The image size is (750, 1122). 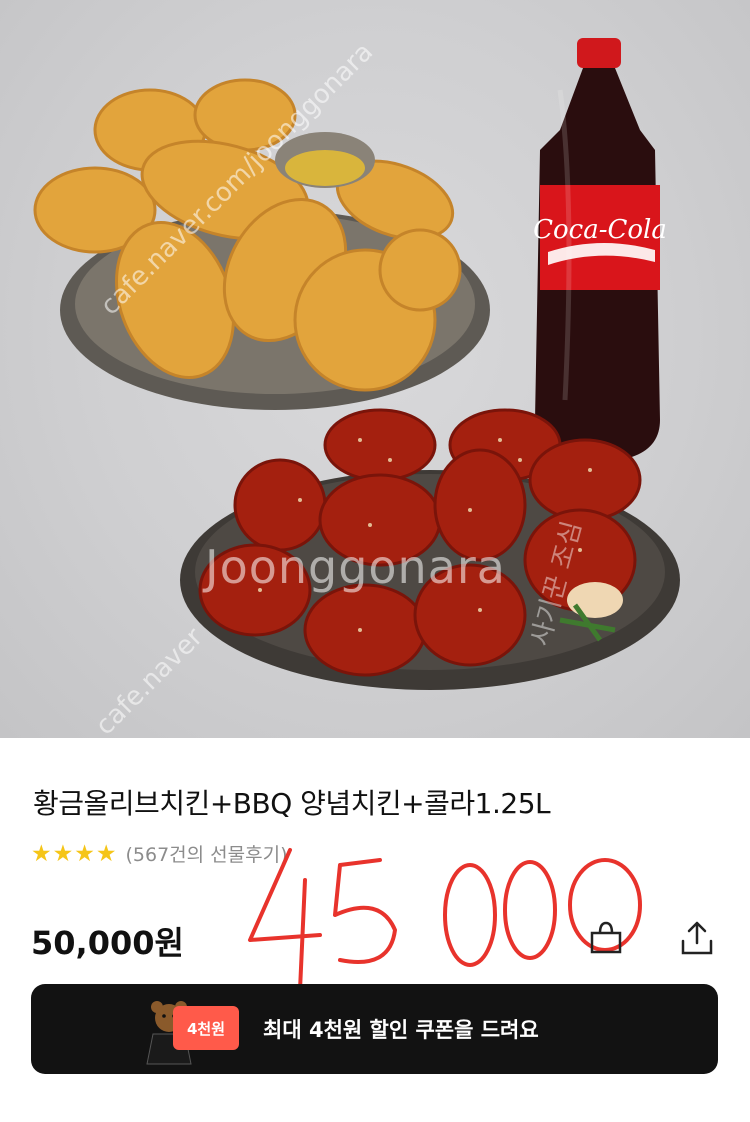 What do you see at coordinates (697, 938) in the screenshot?
I see `share-icon` at bounding box center [697, 938].